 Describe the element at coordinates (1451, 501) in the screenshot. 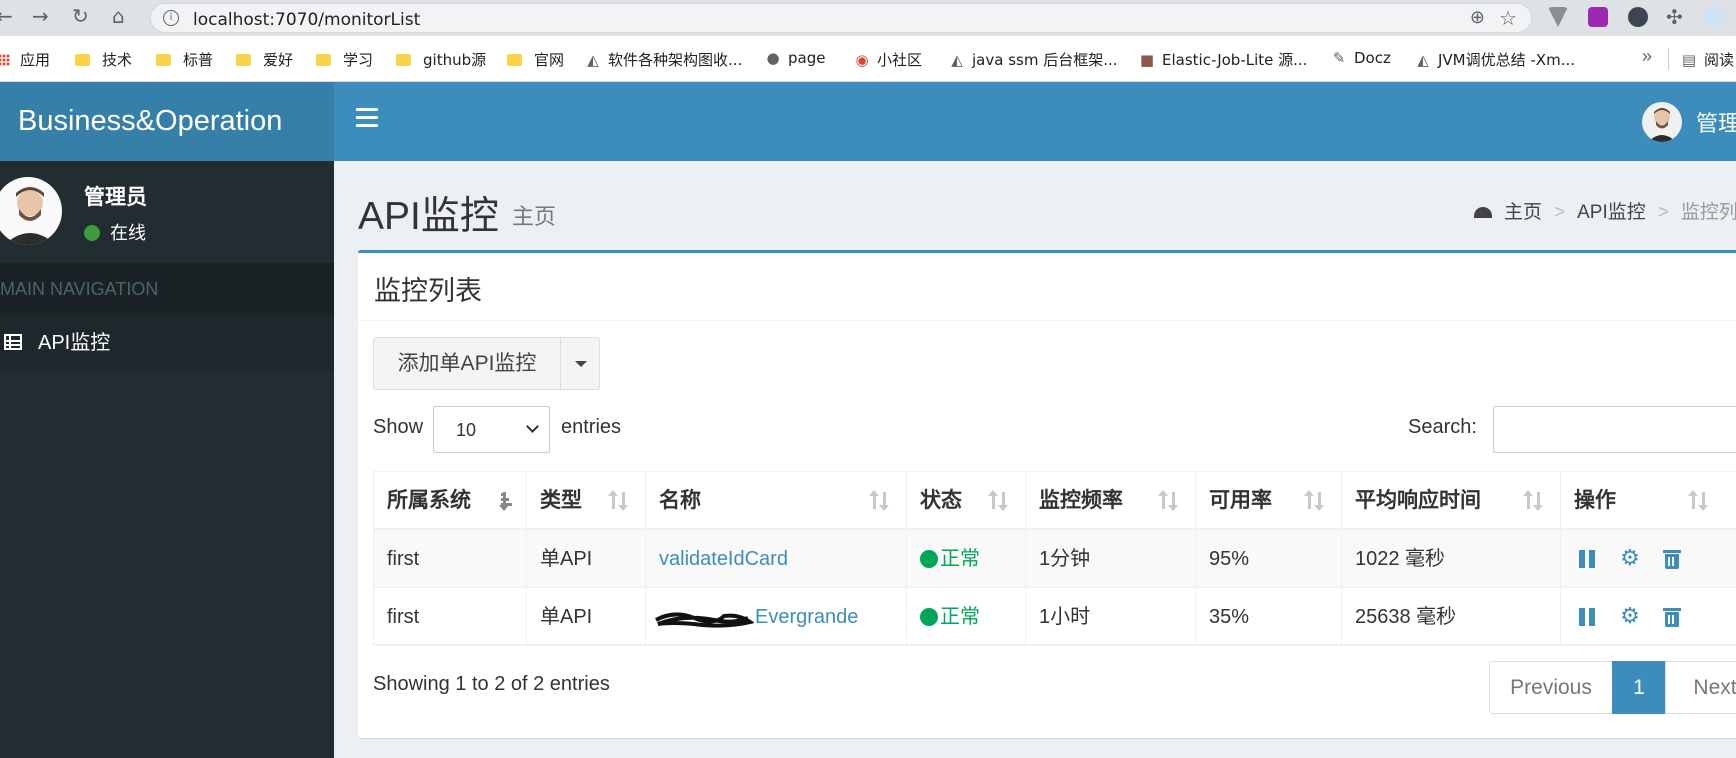

I see `column-header-avg-response: 平均响应时间` at that location.